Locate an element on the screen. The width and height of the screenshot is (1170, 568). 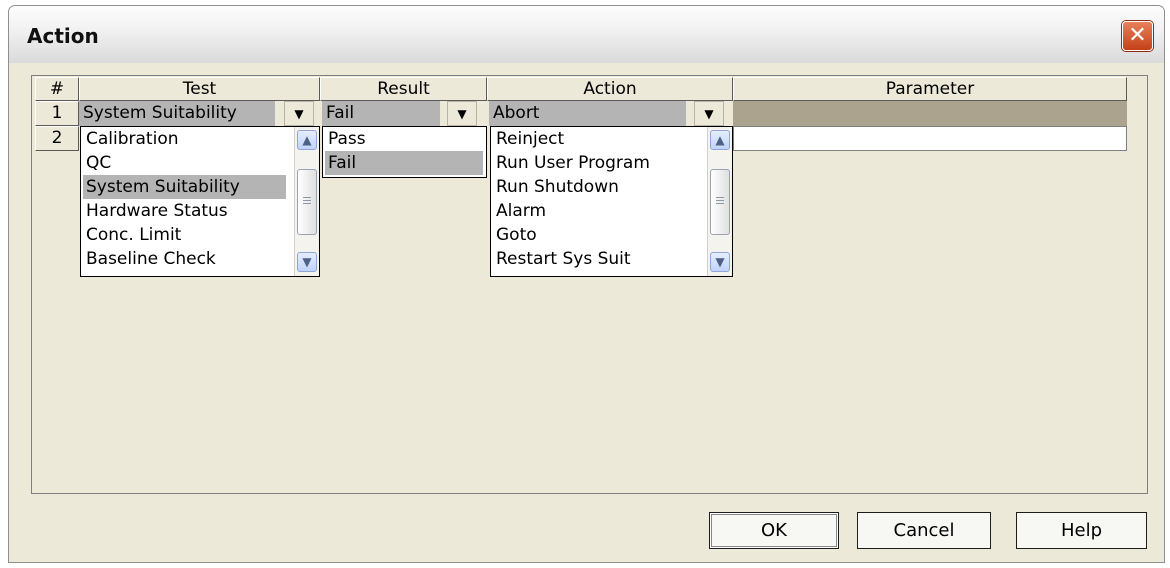
test-dropdown-button: ▼ is located at coordinates (299, 113).